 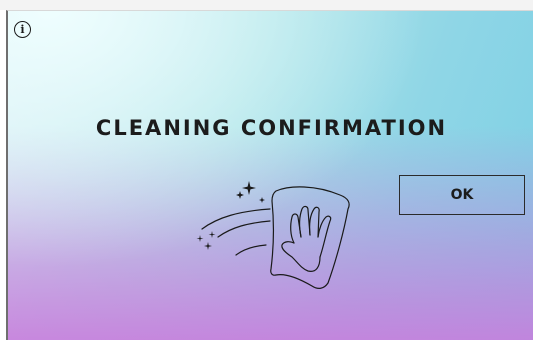 What do you see at coordinates (462, 195) in the screenshot?
I see `ok-button: OK` at bounding box center [462, 195].